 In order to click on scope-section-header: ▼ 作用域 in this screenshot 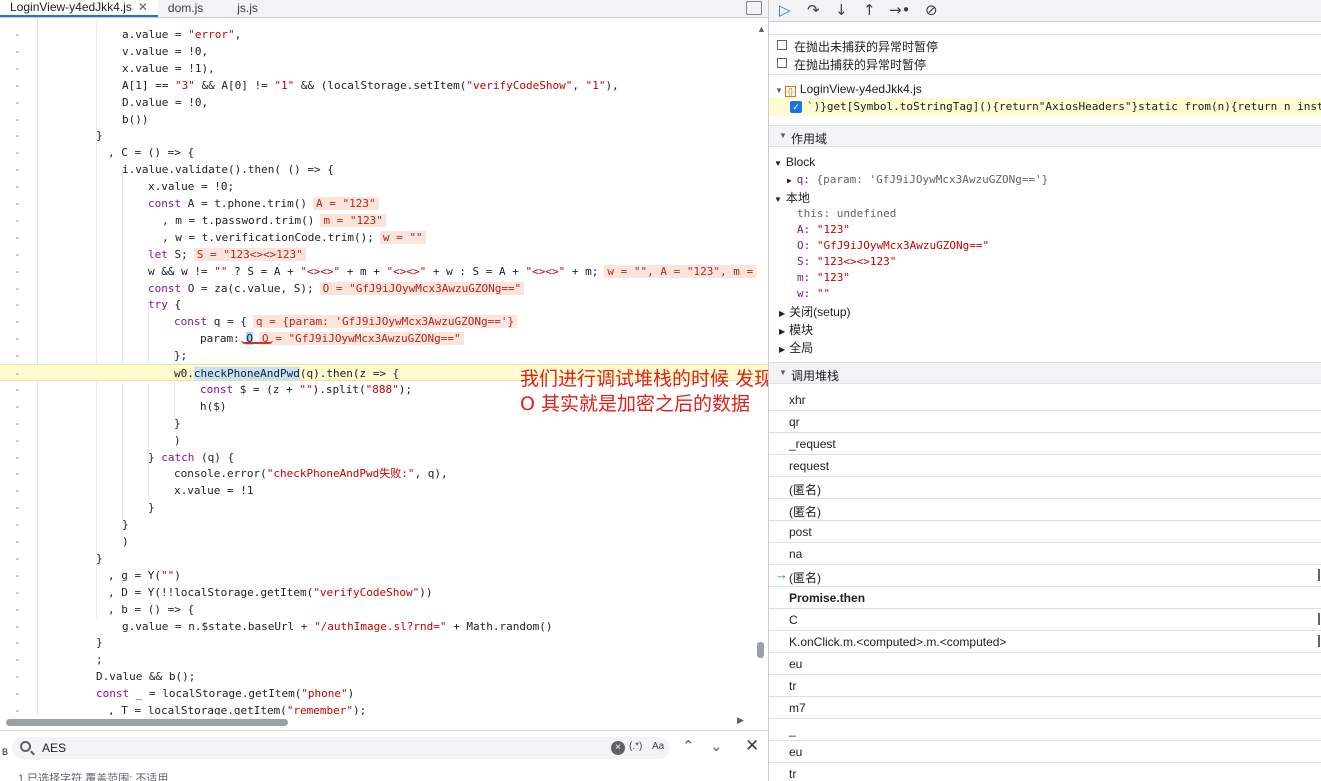, I will do `click(1045, 136)`.